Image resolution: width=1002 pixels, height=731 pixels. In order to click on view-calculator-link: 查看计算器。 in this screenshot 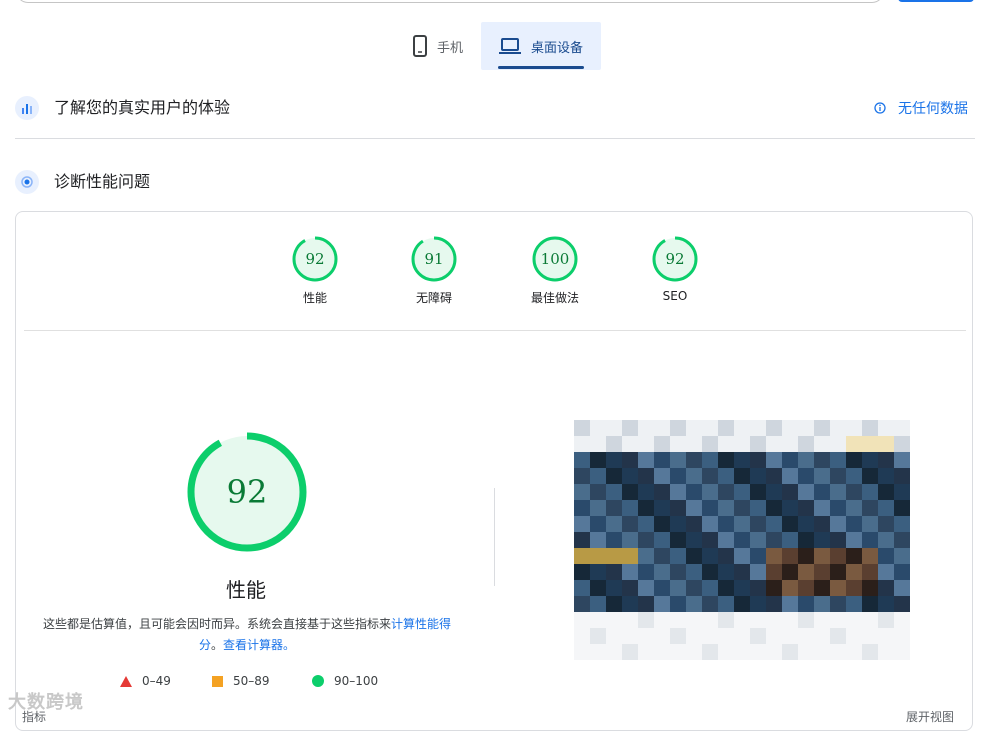, I will do `click(259, 645)`.